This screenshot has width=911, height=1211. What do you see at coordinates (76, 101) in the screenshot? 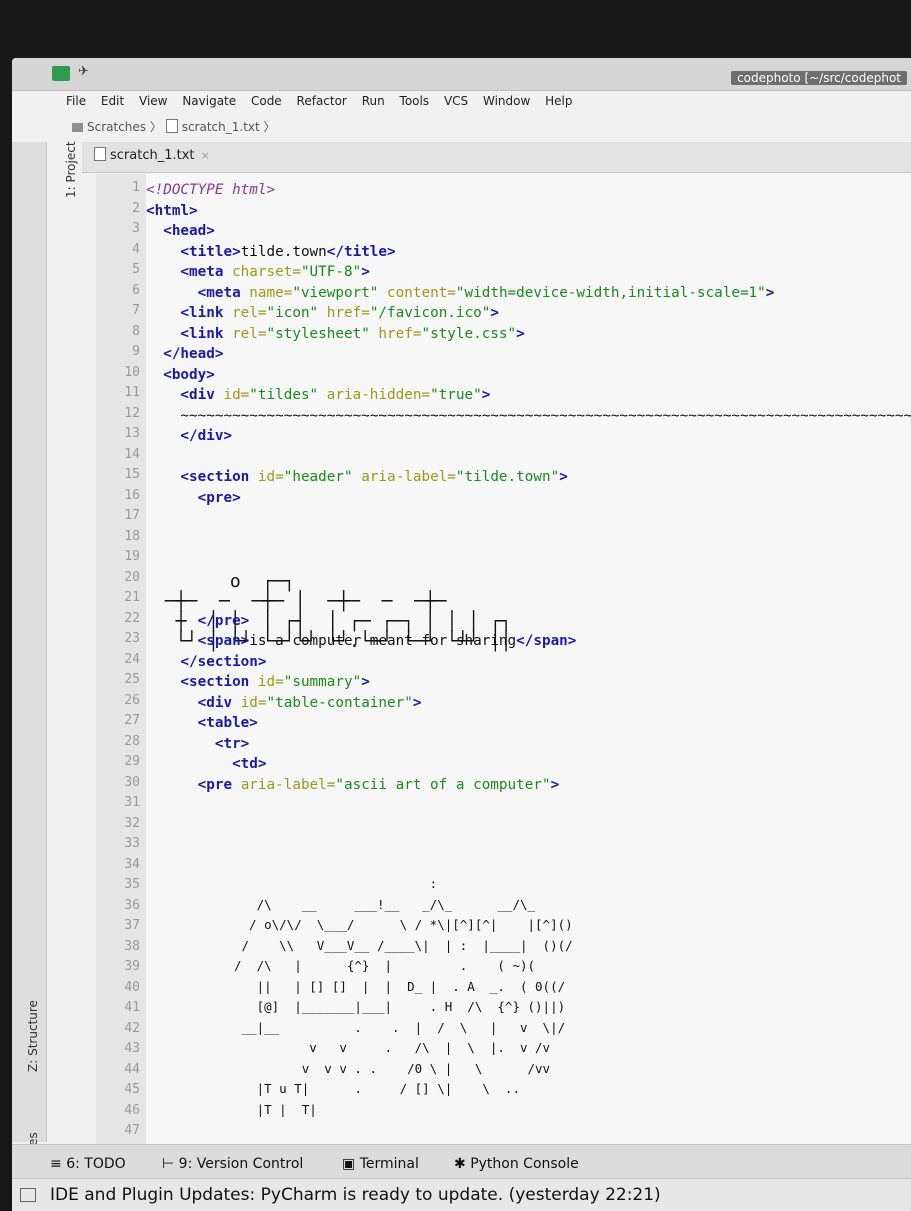
I see `menu-file: File` at bounding box center [76, 101].